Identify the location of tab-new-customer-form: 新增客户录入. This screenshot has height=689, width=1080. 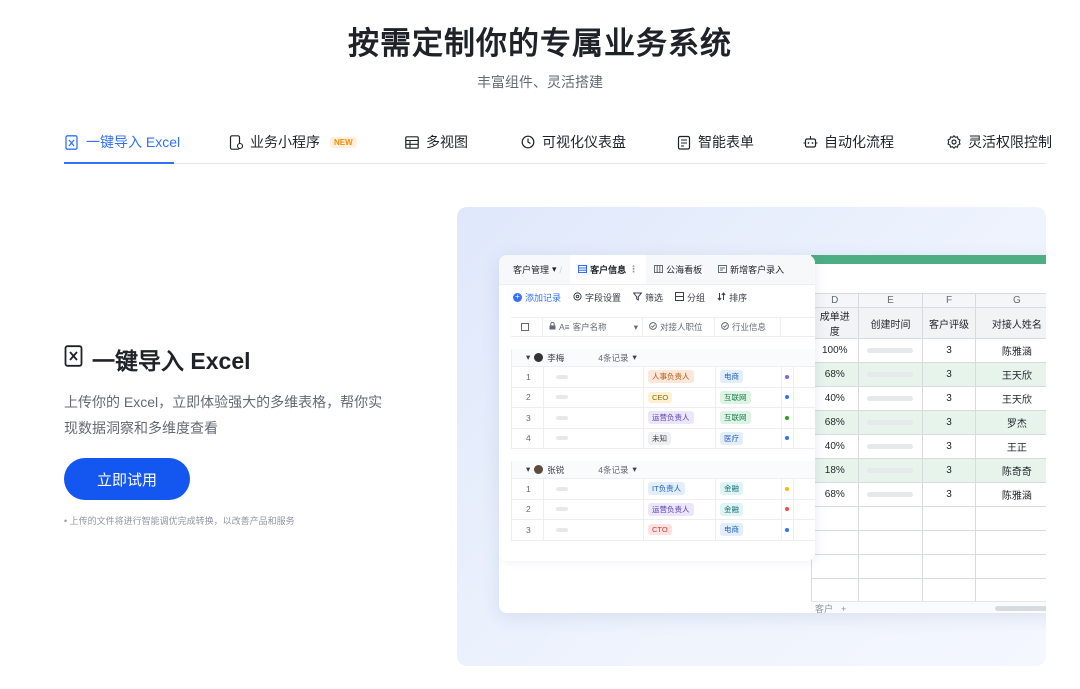
(751, 269).